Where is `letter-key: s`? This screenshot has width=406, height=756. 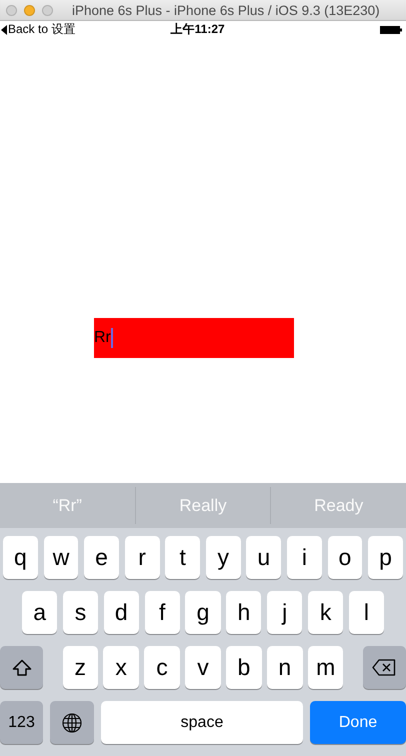 letter-key: s is located at coordinates (80, 612).